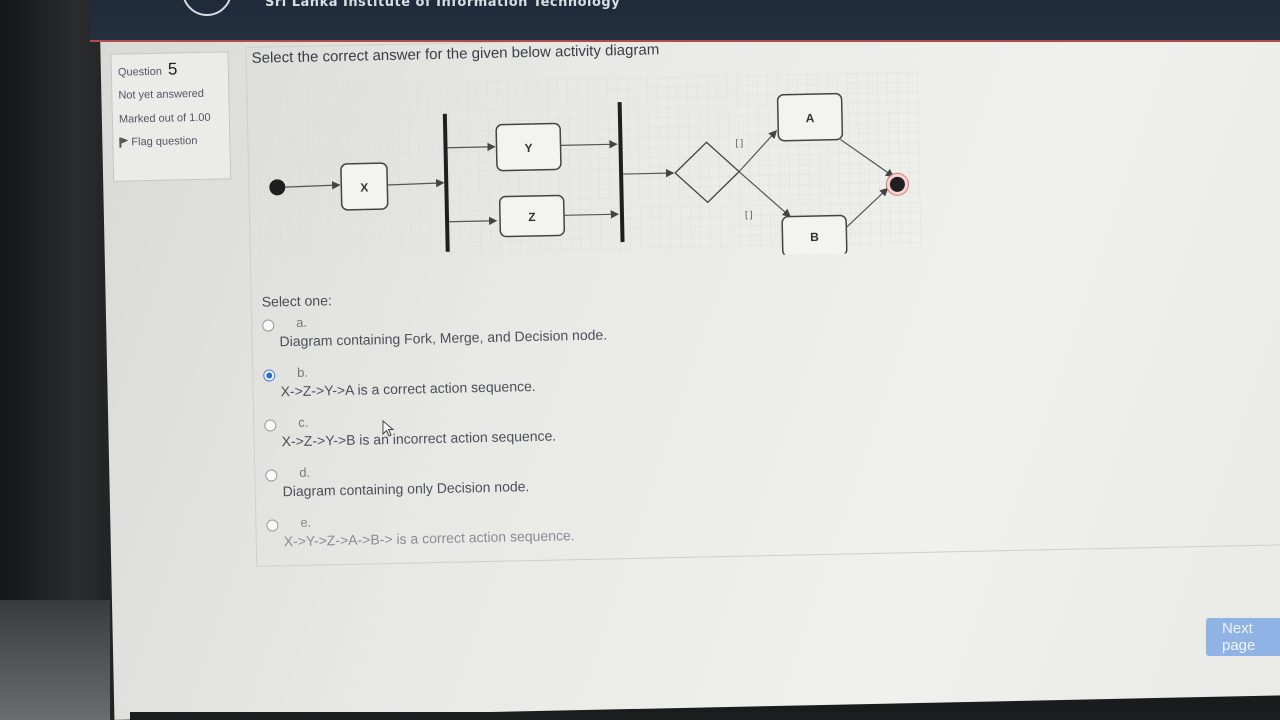 Image resolution: width=1280 pixels, height=720 pixels. Describe the element at coordinates (814, 237) in the screenshot. I see `action-node-b-label: B` at that location.